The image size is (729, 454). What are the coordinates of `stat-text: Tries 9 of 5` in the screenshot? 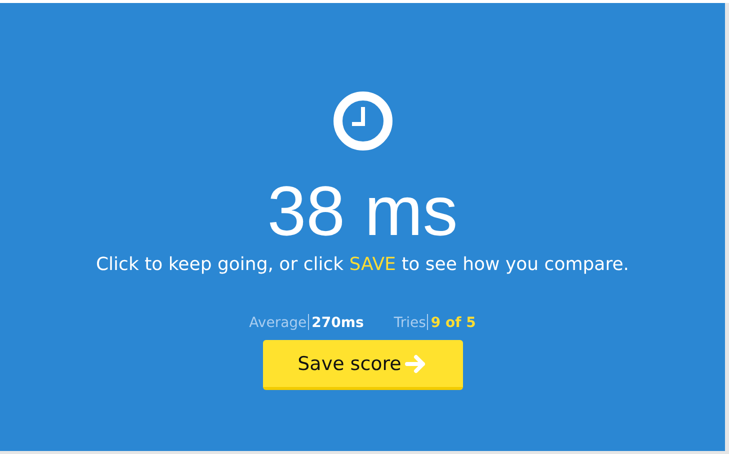 It's located at (435, 323).